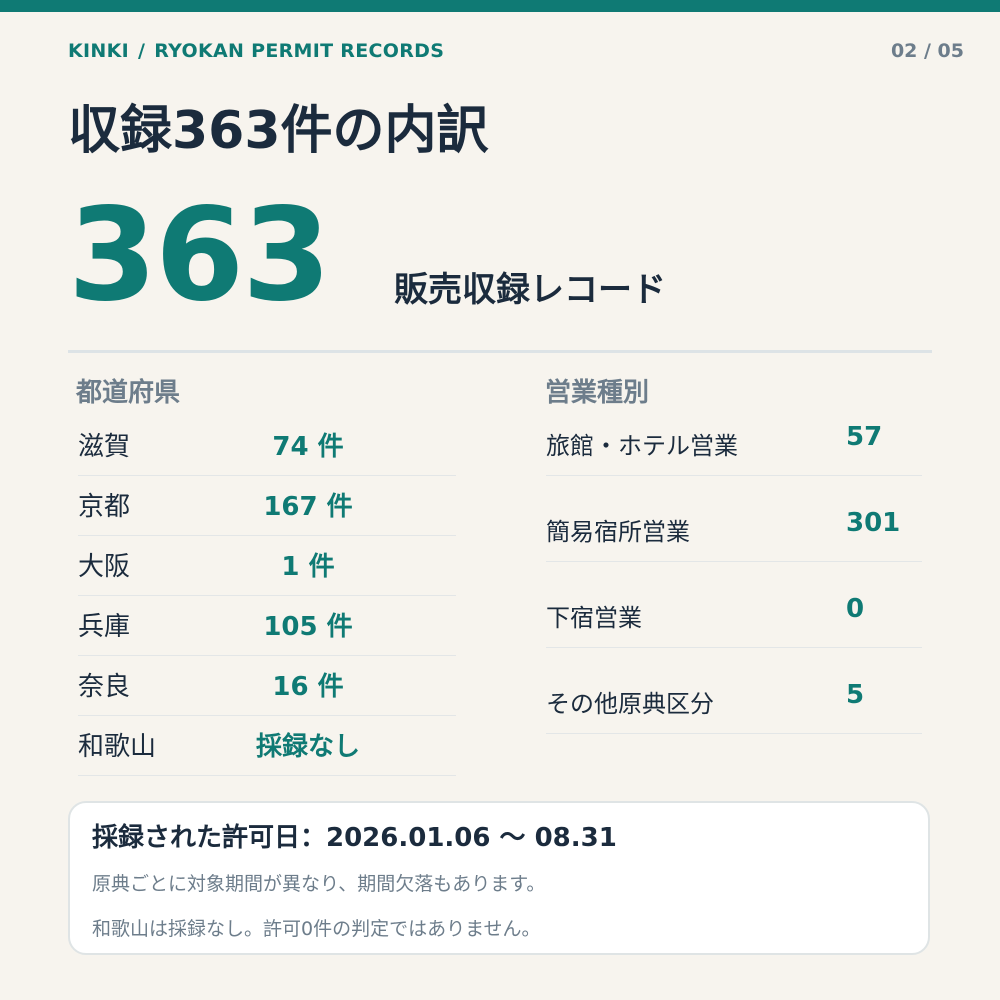 The width and height of the screenshot is (1000, 1000). I want to click on business-type-row-boarding: 下宿営業 0, so click(734, 605).